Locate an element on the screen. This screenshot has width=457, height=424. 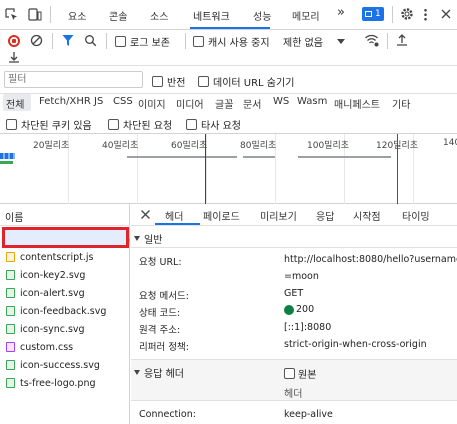
referrer-policy-value: strict-origin-when-cross-origin is located at coordinates (355, 344).